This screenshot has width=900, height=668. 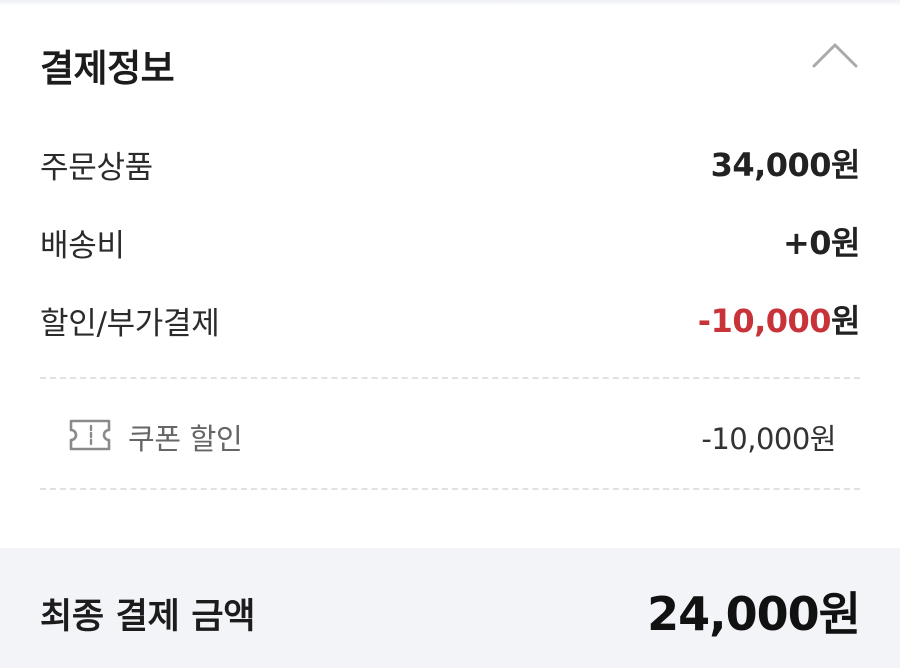 I want to click on summary-label: 주문상품, so click(x=96, y=168).